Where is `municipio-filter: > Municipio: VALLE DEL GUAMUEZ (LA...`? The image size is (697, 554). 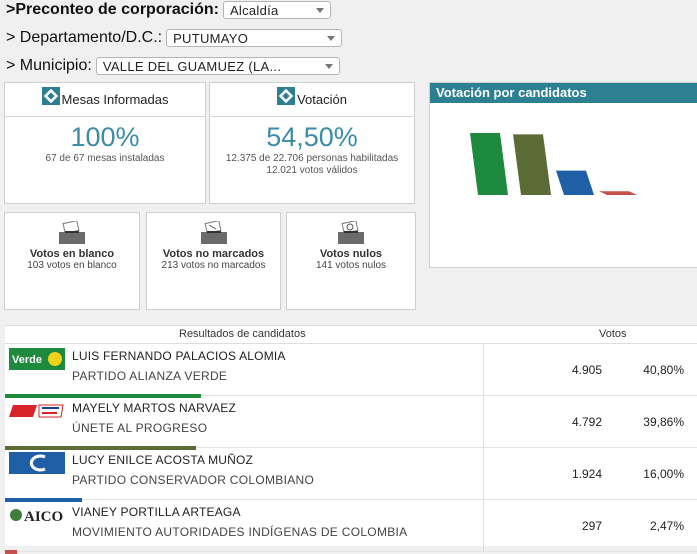
municipio-filter: > Municipio: VALLE DEL GUAMUEZ (LA... is located at coordinates (173, 66).